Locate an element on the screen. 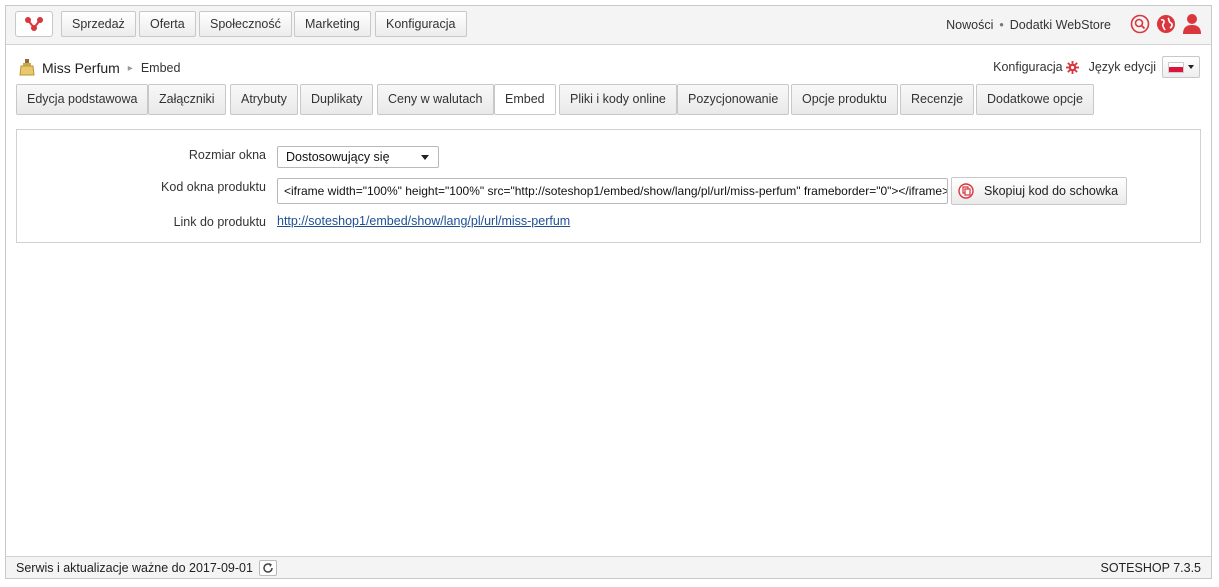  top-links: Nowości • Dodatki WebStore is located at coordinates (1028, 25).